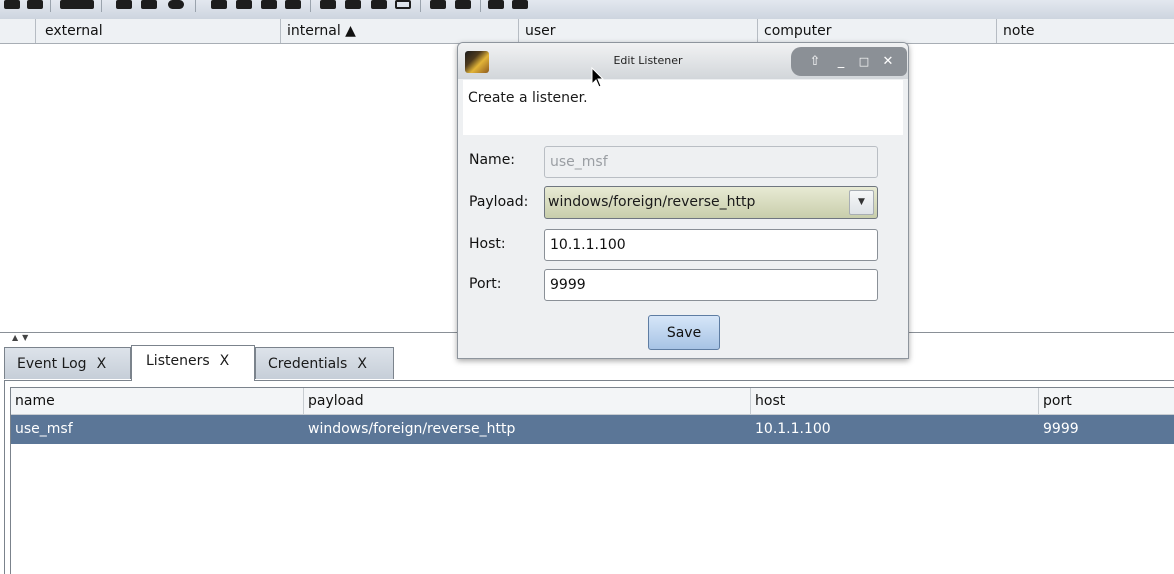  Describe the element at coordinates (895, 401) in the screenshot. I see `column-header-host: host` at that location.